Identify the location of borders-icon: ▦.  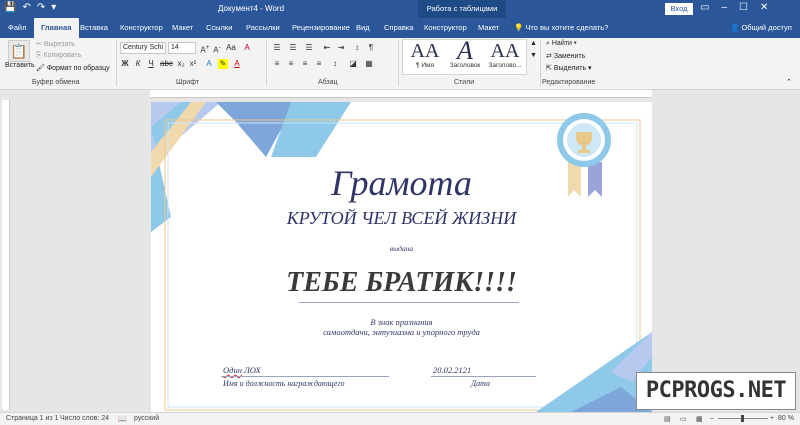
(369, 64).